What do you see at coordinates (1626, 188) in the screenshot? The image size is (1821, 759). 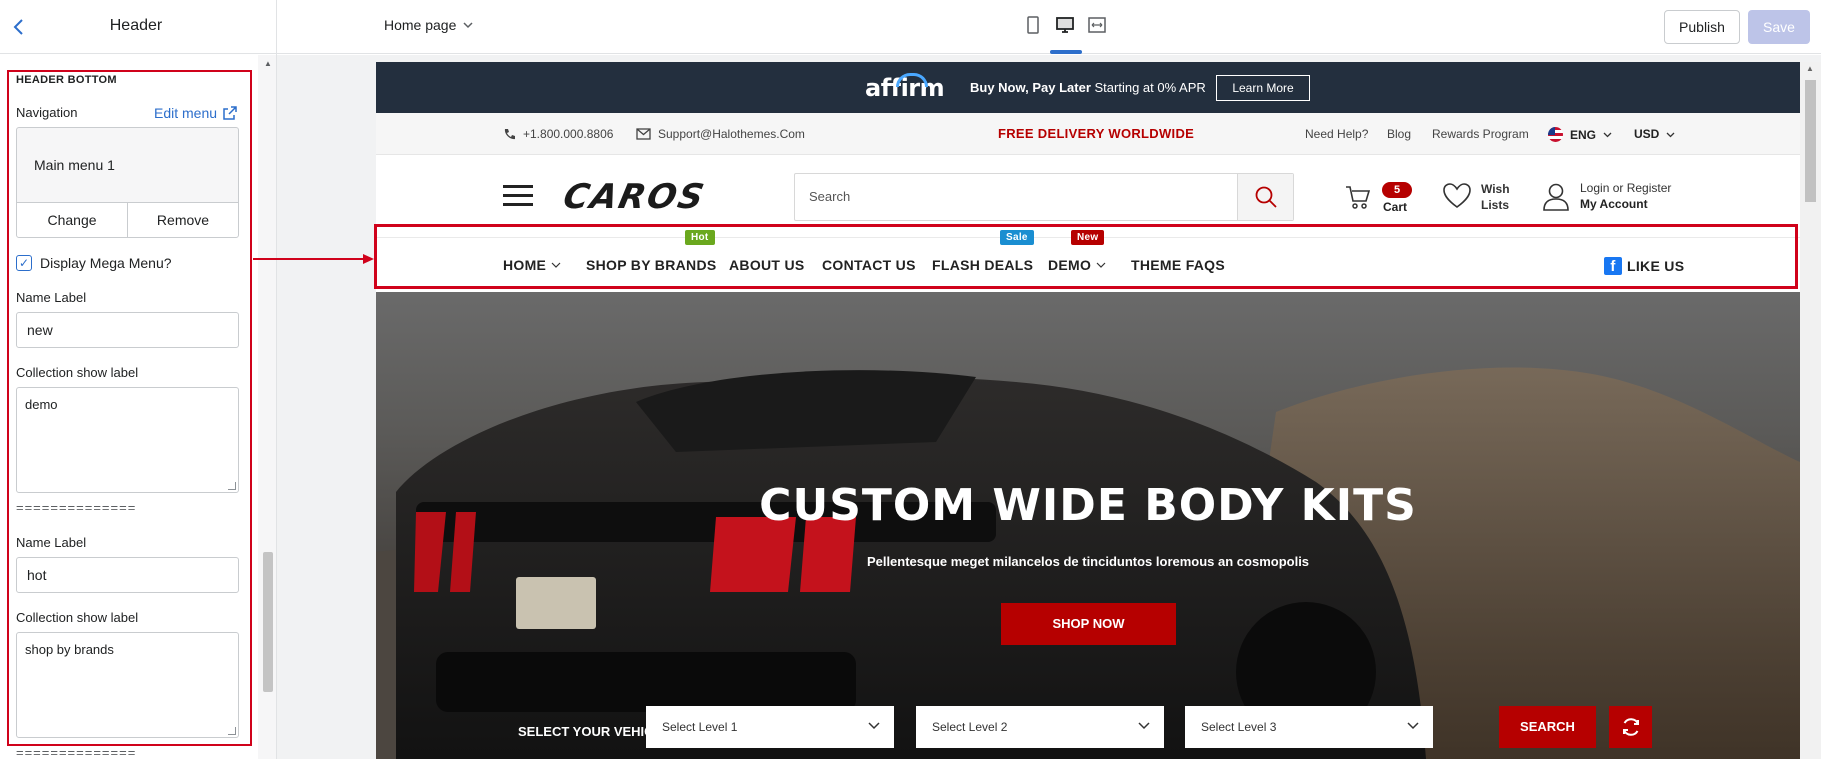 I see `login-register-text: Login or Register` at bounding box center [1626, 188].